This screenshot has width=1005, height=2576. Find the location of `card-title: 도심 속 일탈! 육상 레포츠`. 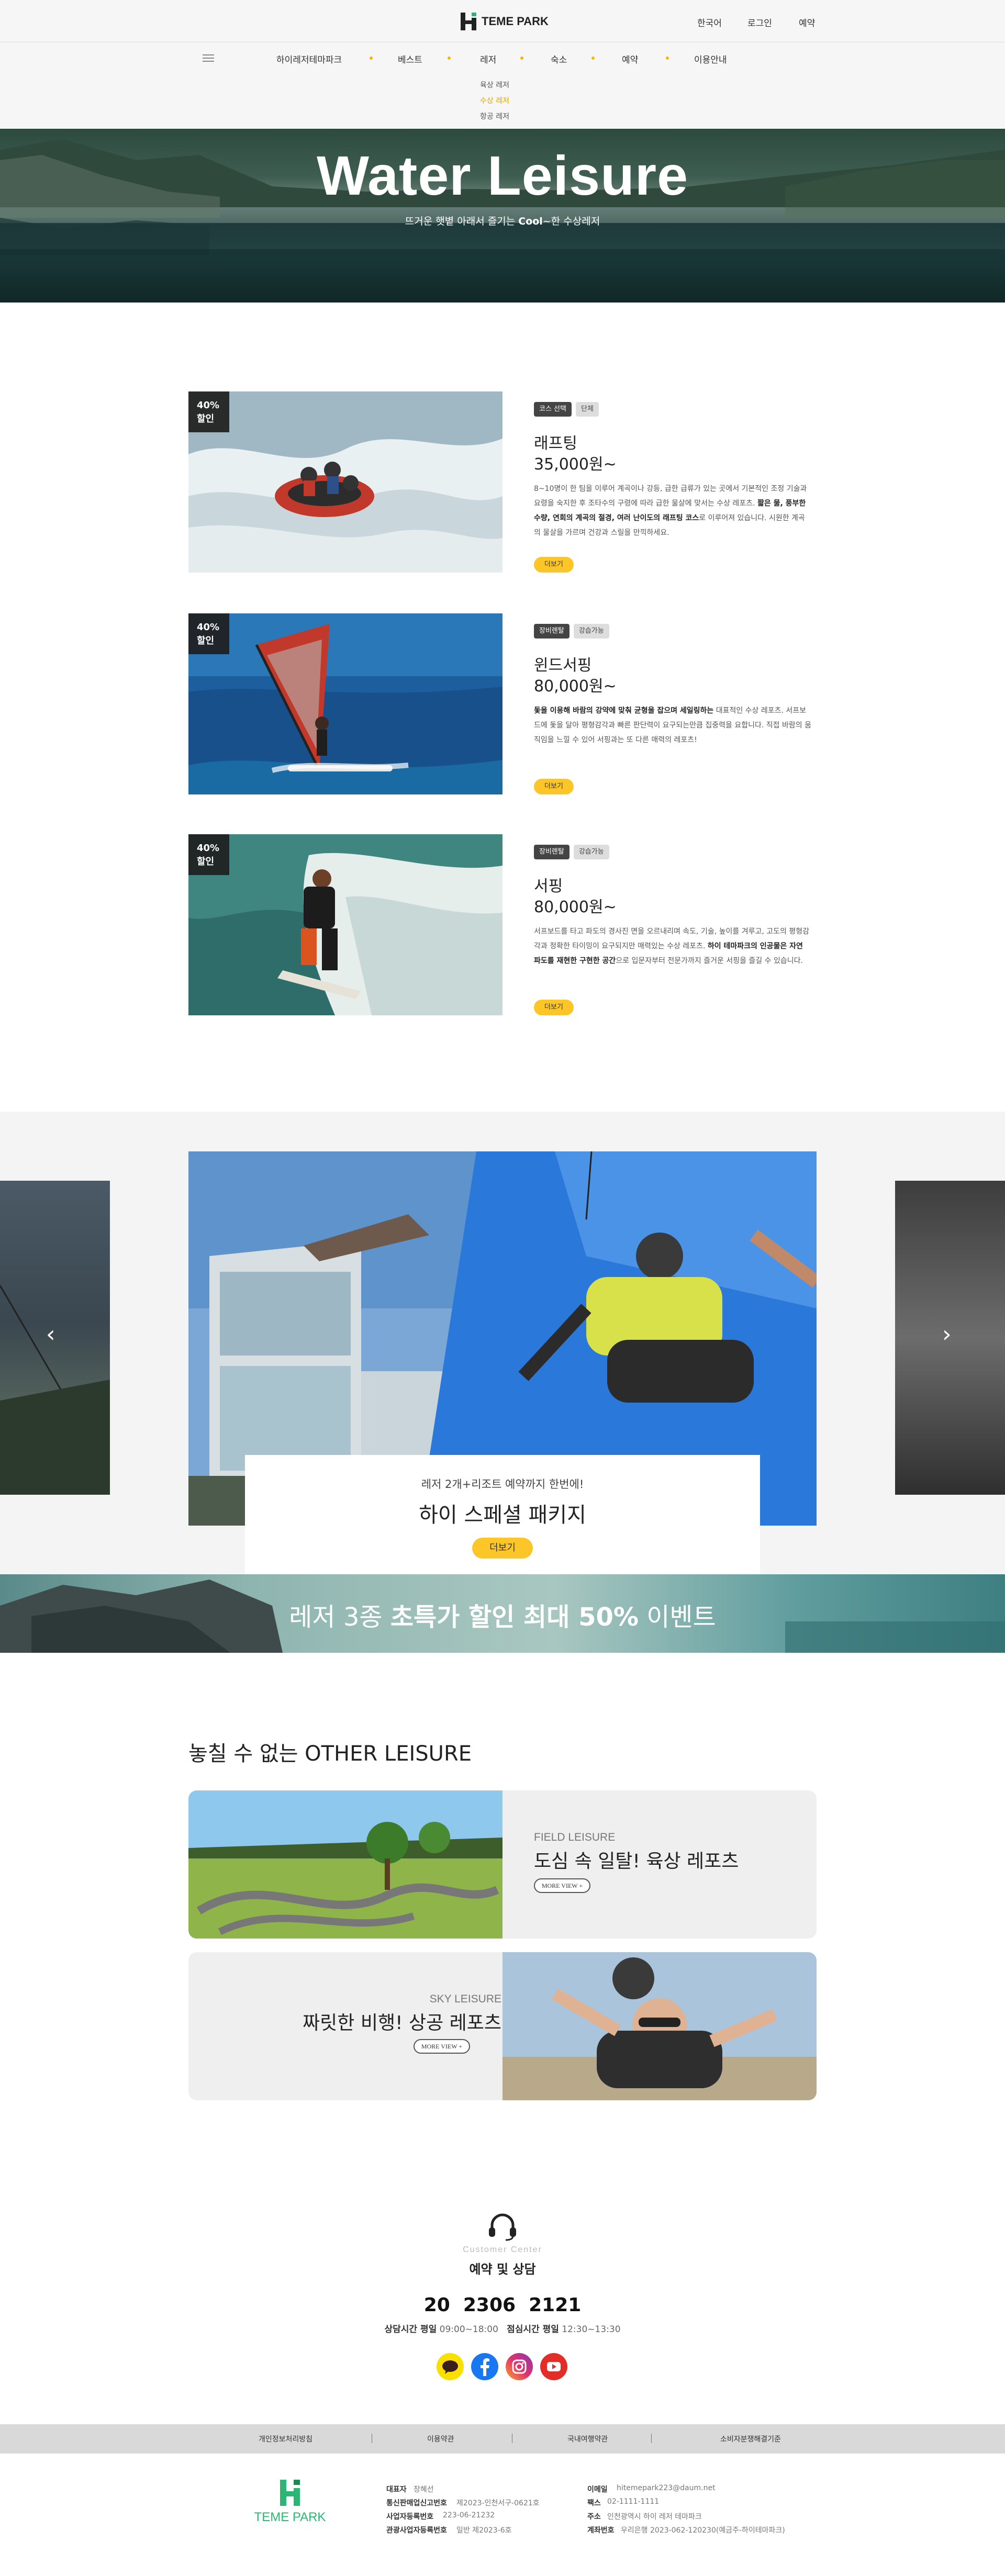

card-title: 도심 속 일탈! 육상 레포츠 is located at coordinates (636, 1861).